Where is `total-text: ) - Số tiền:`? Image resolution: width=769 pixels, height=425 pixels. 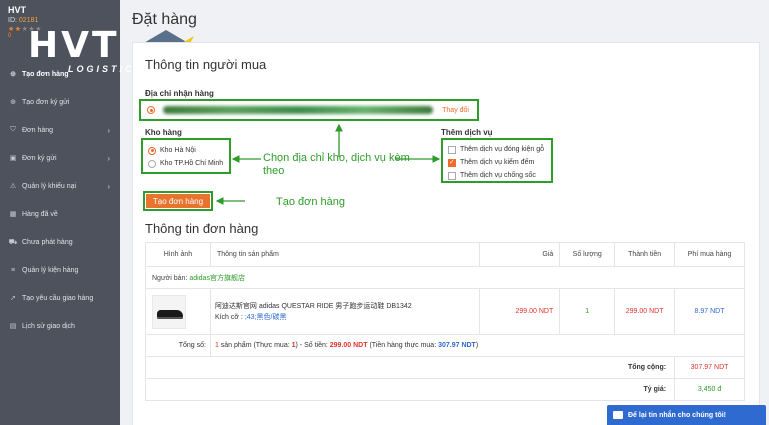
total-text: ) - Số tiền: is located at coordinates (312, 345).